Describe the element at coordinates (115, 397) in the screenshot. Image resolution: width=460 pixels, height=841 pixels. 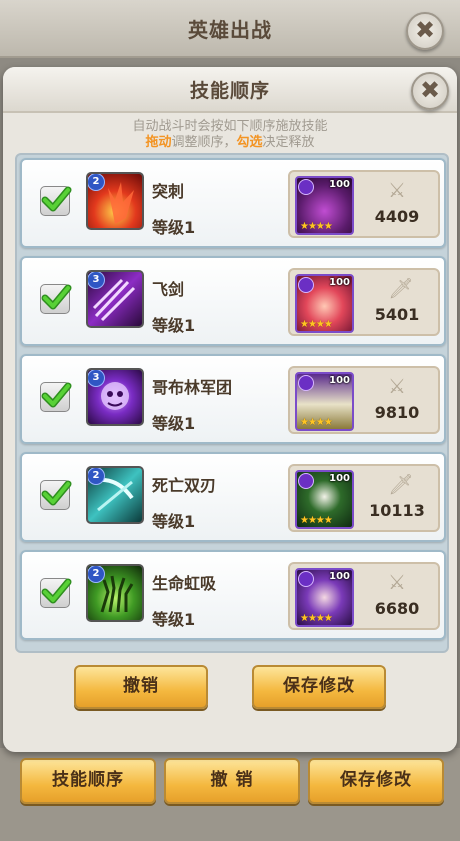
I see `goblin-legion-skill-icon: 3` at that location.